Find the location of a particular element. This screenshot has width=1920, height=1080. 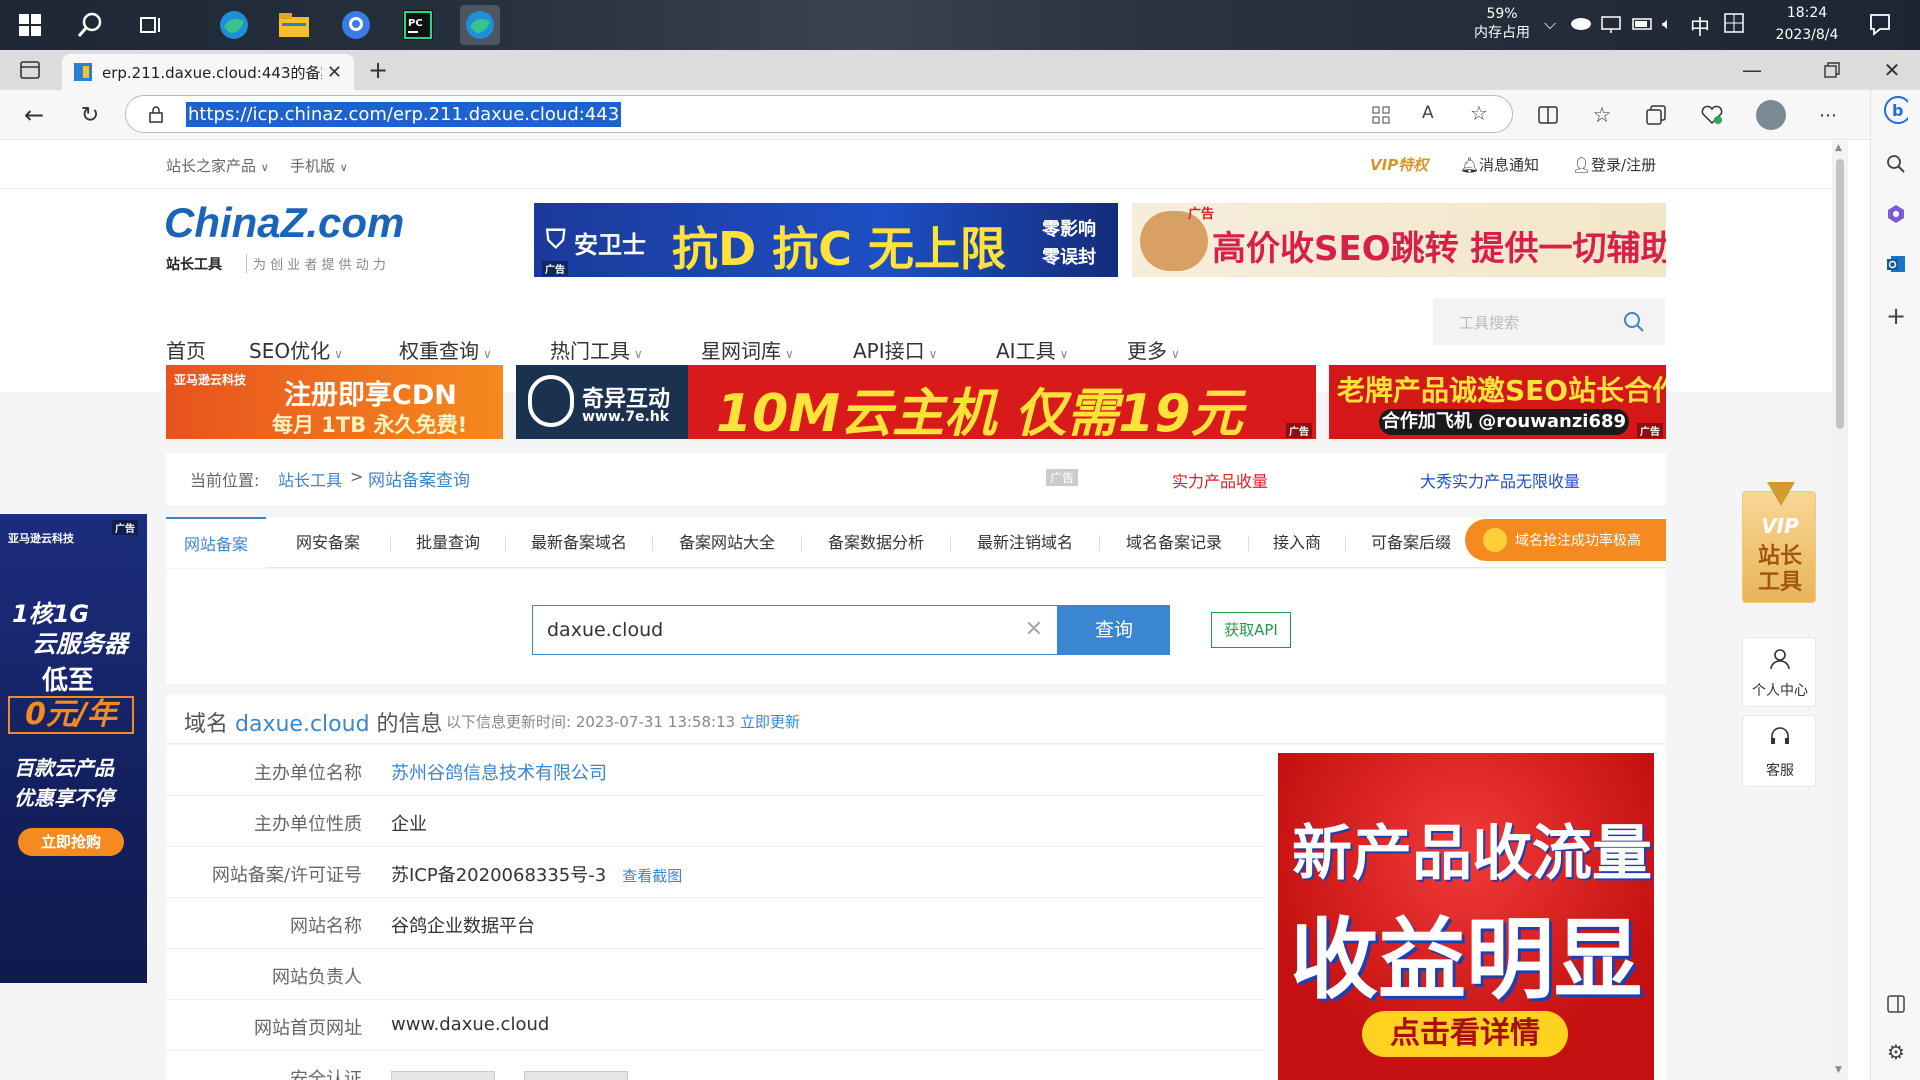

browser-tab: erp.211.daxue.cloud:443的备案信 ✕ is located at coordinates (208, 72).